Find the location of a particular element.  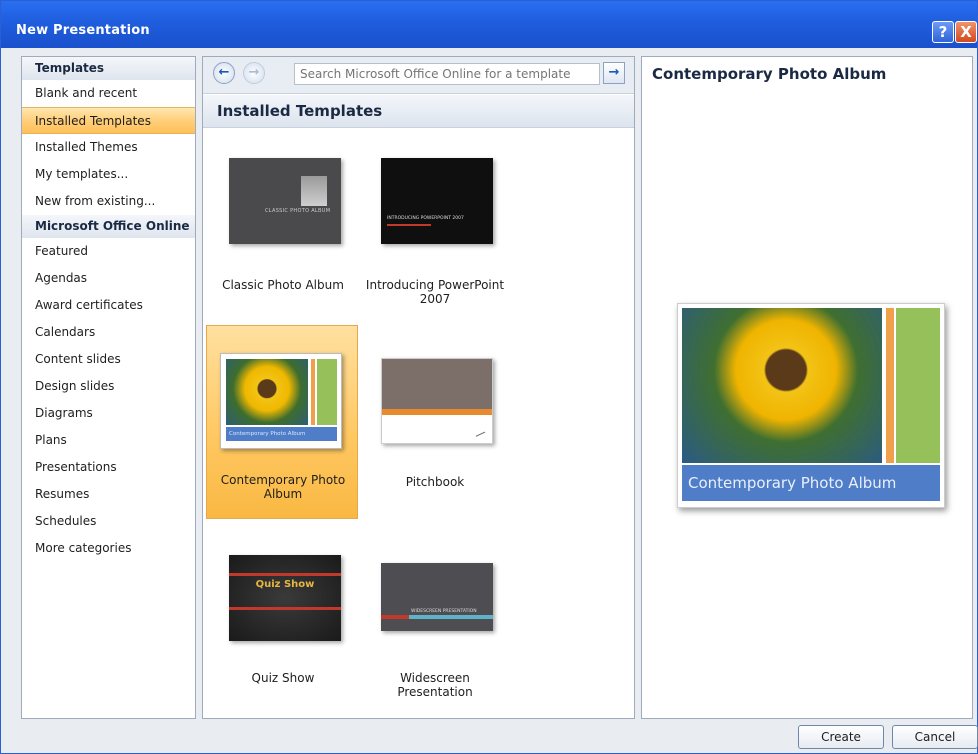

sidebar-item-schedules: Schedules is located at coordinates (108, 521).